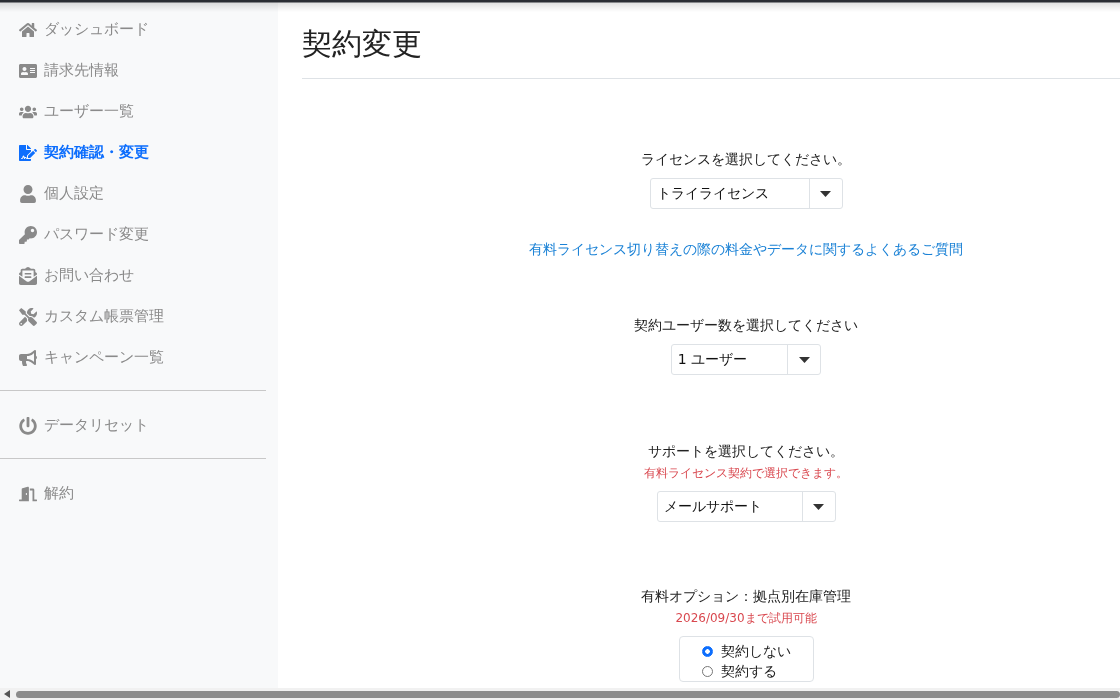  What do you see at coordinates (746, 506) in the screenshot?
I see `select-field: メールサポート` at bounding box center [746, 506].